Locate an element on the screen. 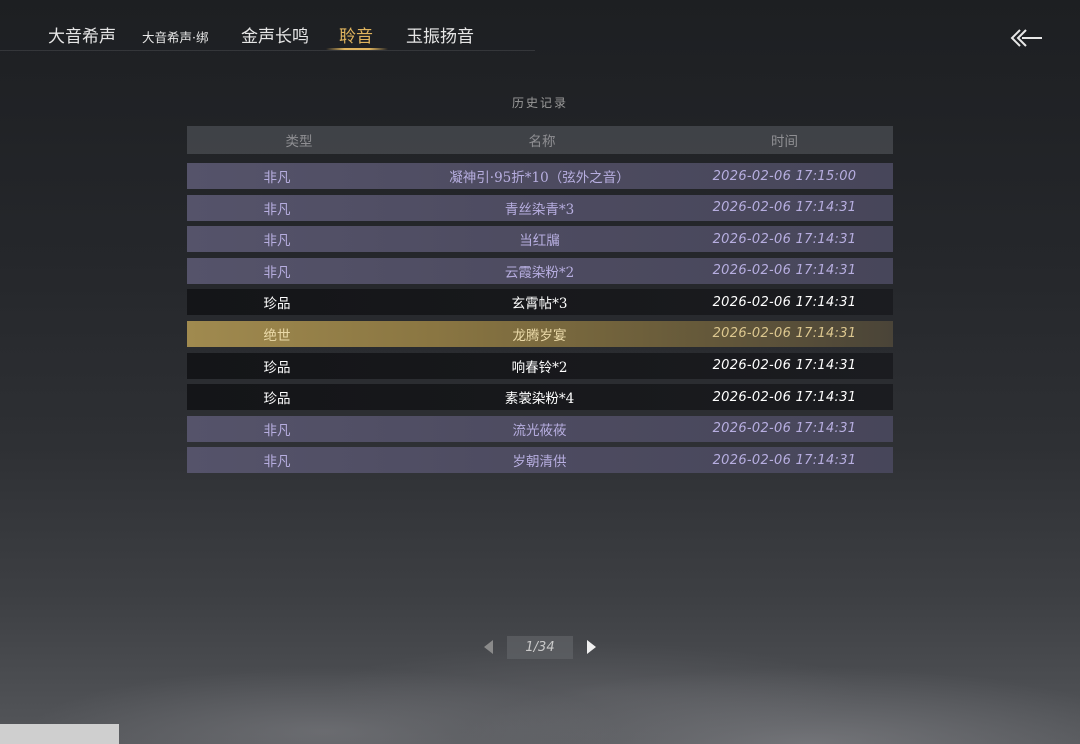  row-name: 云霞染粉*2 is located at coordinates (539, 272).